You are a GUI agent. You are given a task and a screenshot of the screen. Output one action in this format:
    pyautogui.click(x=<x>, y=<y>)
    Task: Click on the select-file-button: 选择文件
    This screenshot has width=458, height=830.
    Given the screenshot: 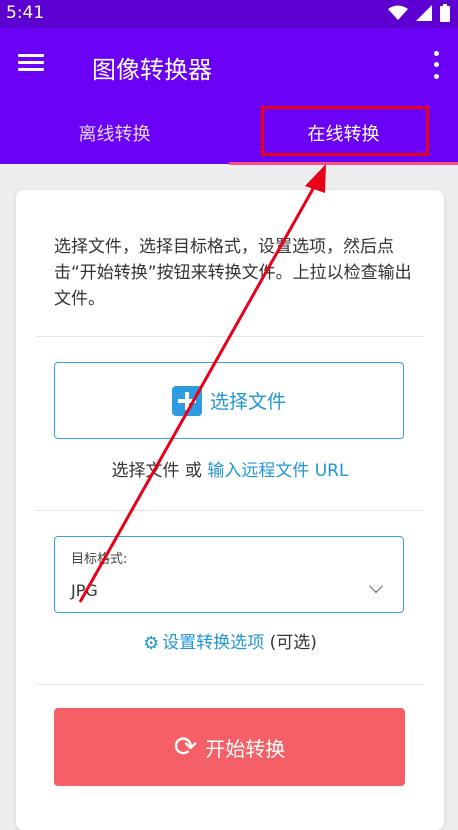 What is the action you would take?
    pyautogui.click(x=229, y=400)
    